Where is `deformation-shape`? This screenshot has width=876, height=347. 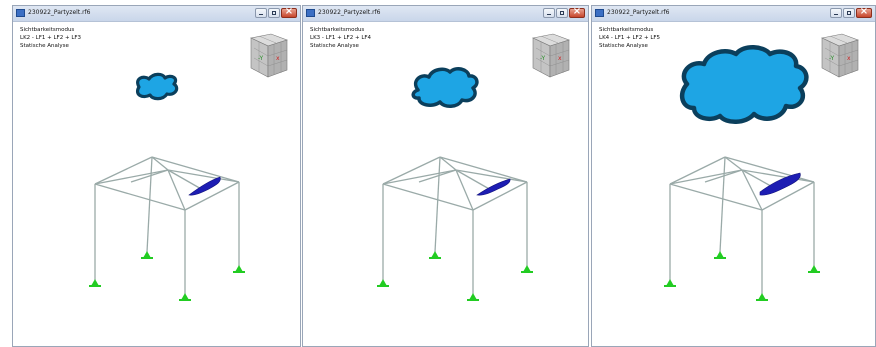
deformation-shape is located at coordinates (204, 186).